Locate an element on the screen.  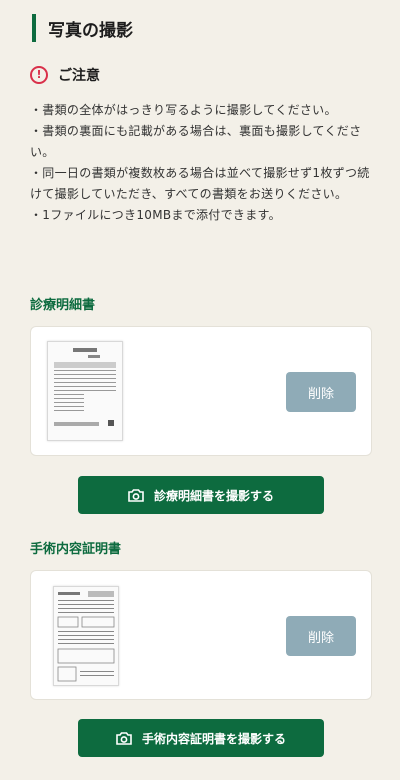
photo-card-medical-statement: 削除 is located at coordinates (201, 391).